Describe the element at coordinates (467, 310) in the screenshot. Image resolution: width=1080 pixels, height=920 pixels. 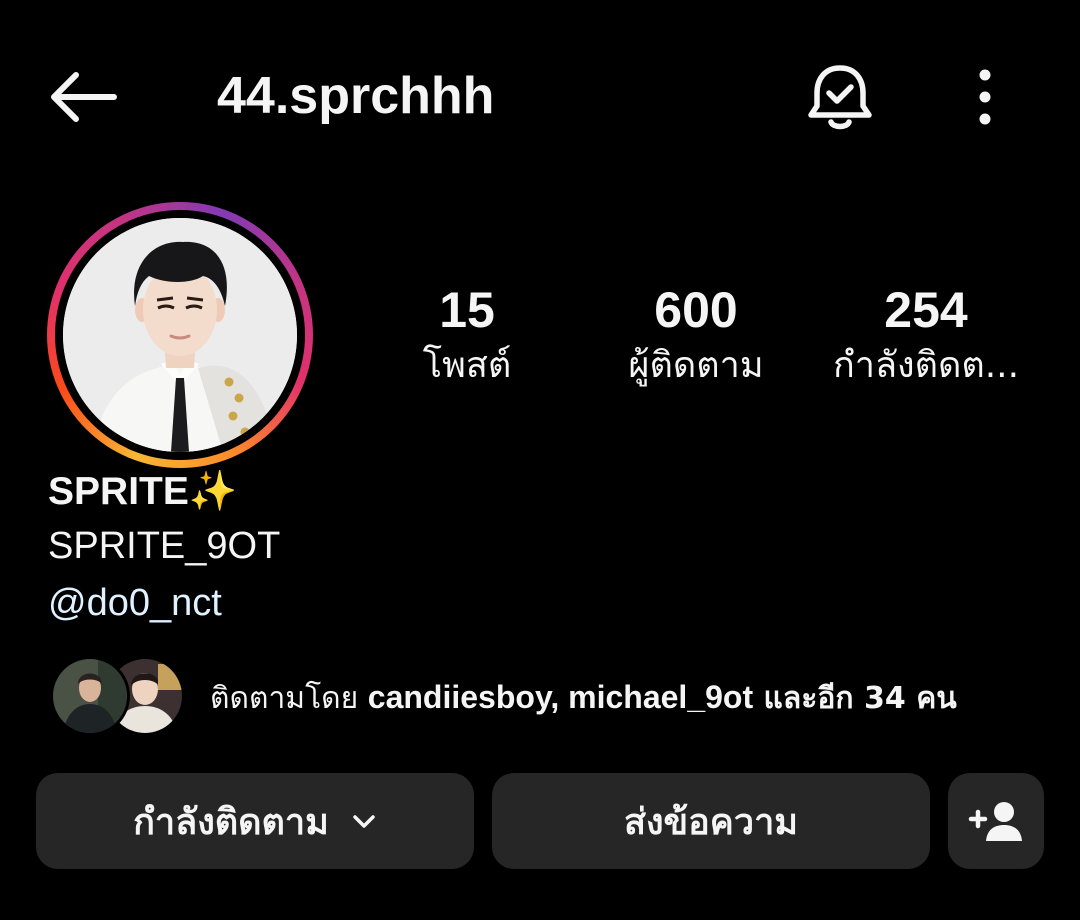
I see `posts-count: 15` at that location.